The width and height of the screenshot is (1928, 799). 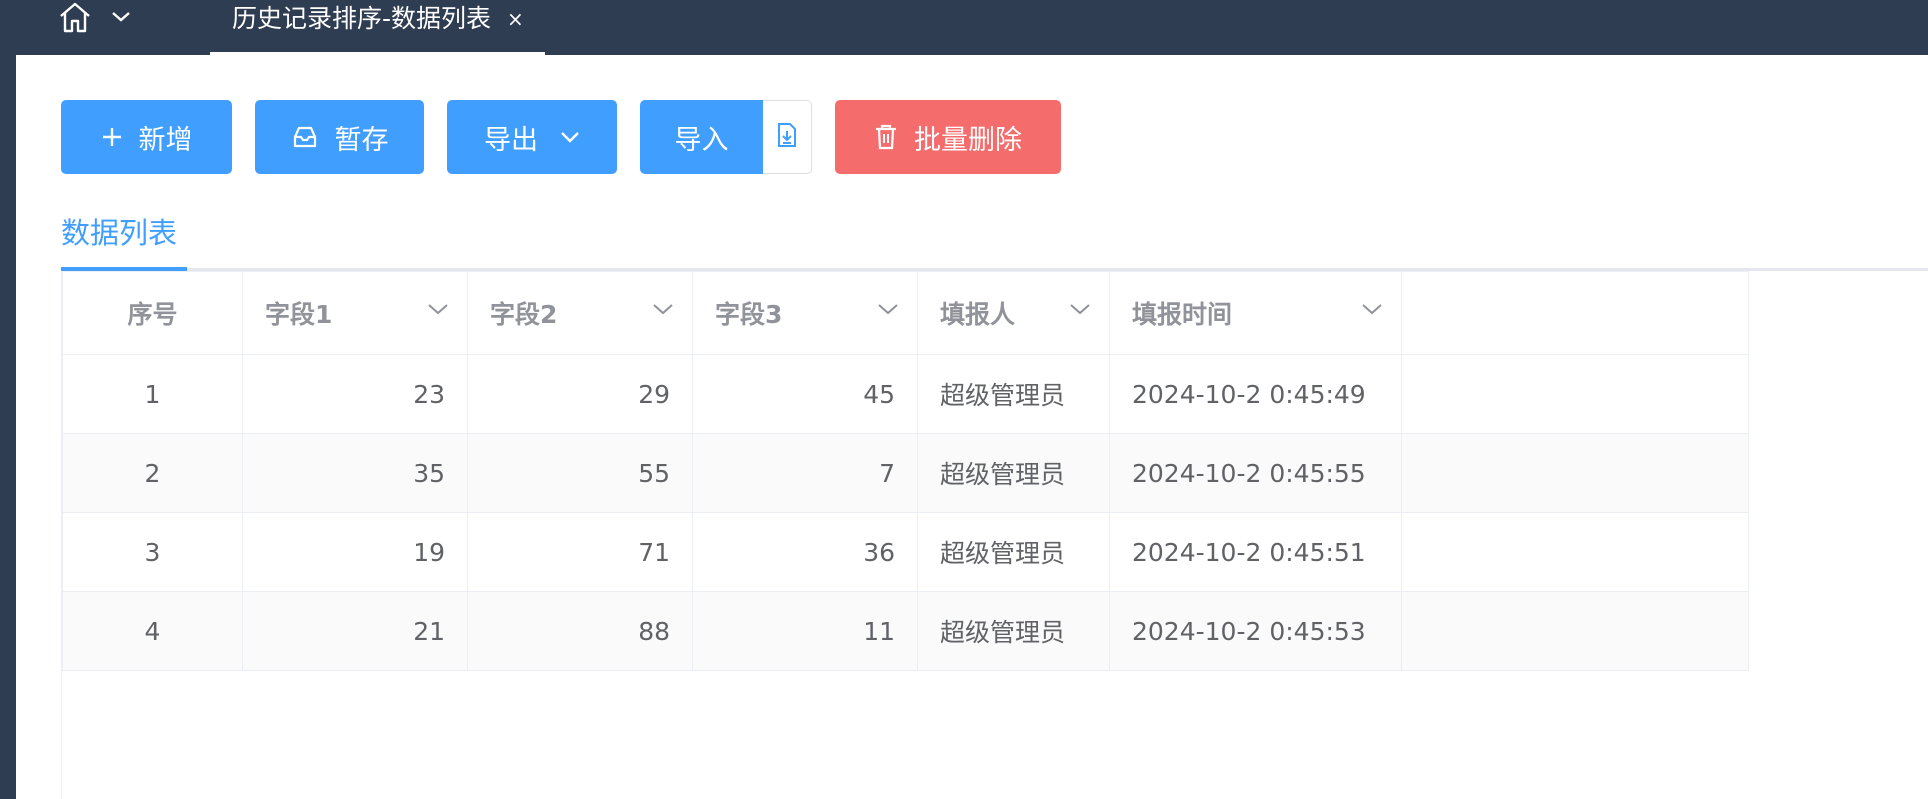 I want to click on cell-report-time: 2024-10-2 0:45:51, so click(x=1255, y=552).